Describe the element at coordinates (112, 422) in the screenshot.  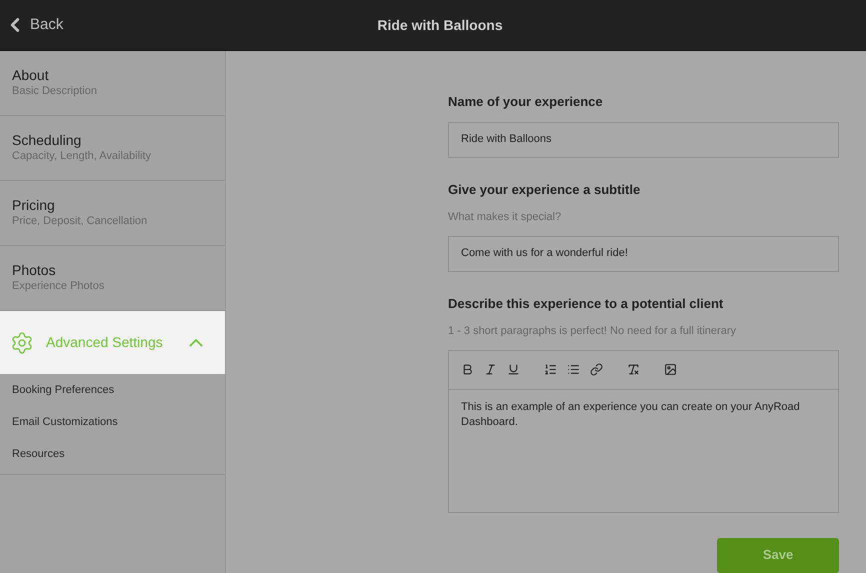
I see `sub-item: Email Customizations` at that location.